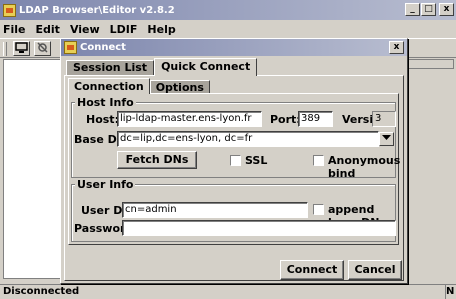  Describe the element at coordinates (318, 160) in the screenshot. I see `anonymous-bind-checkbox` at that location.